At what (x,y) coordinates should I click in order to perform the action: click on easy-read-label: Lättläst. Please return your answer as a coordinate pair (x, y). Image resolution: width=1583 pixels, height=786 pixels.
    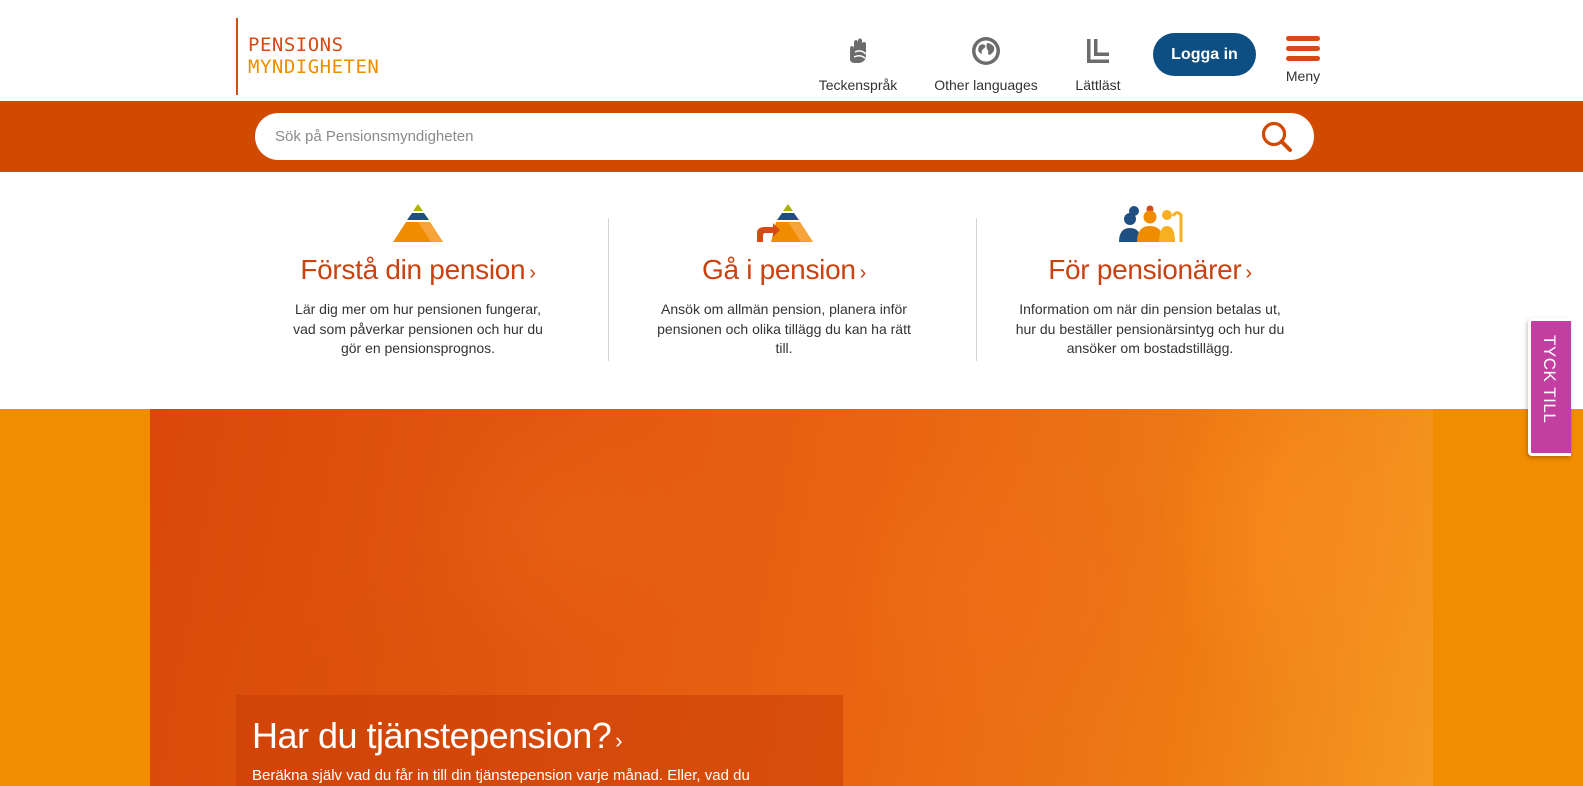
    Looking at the image, I should click on (1098, 85).